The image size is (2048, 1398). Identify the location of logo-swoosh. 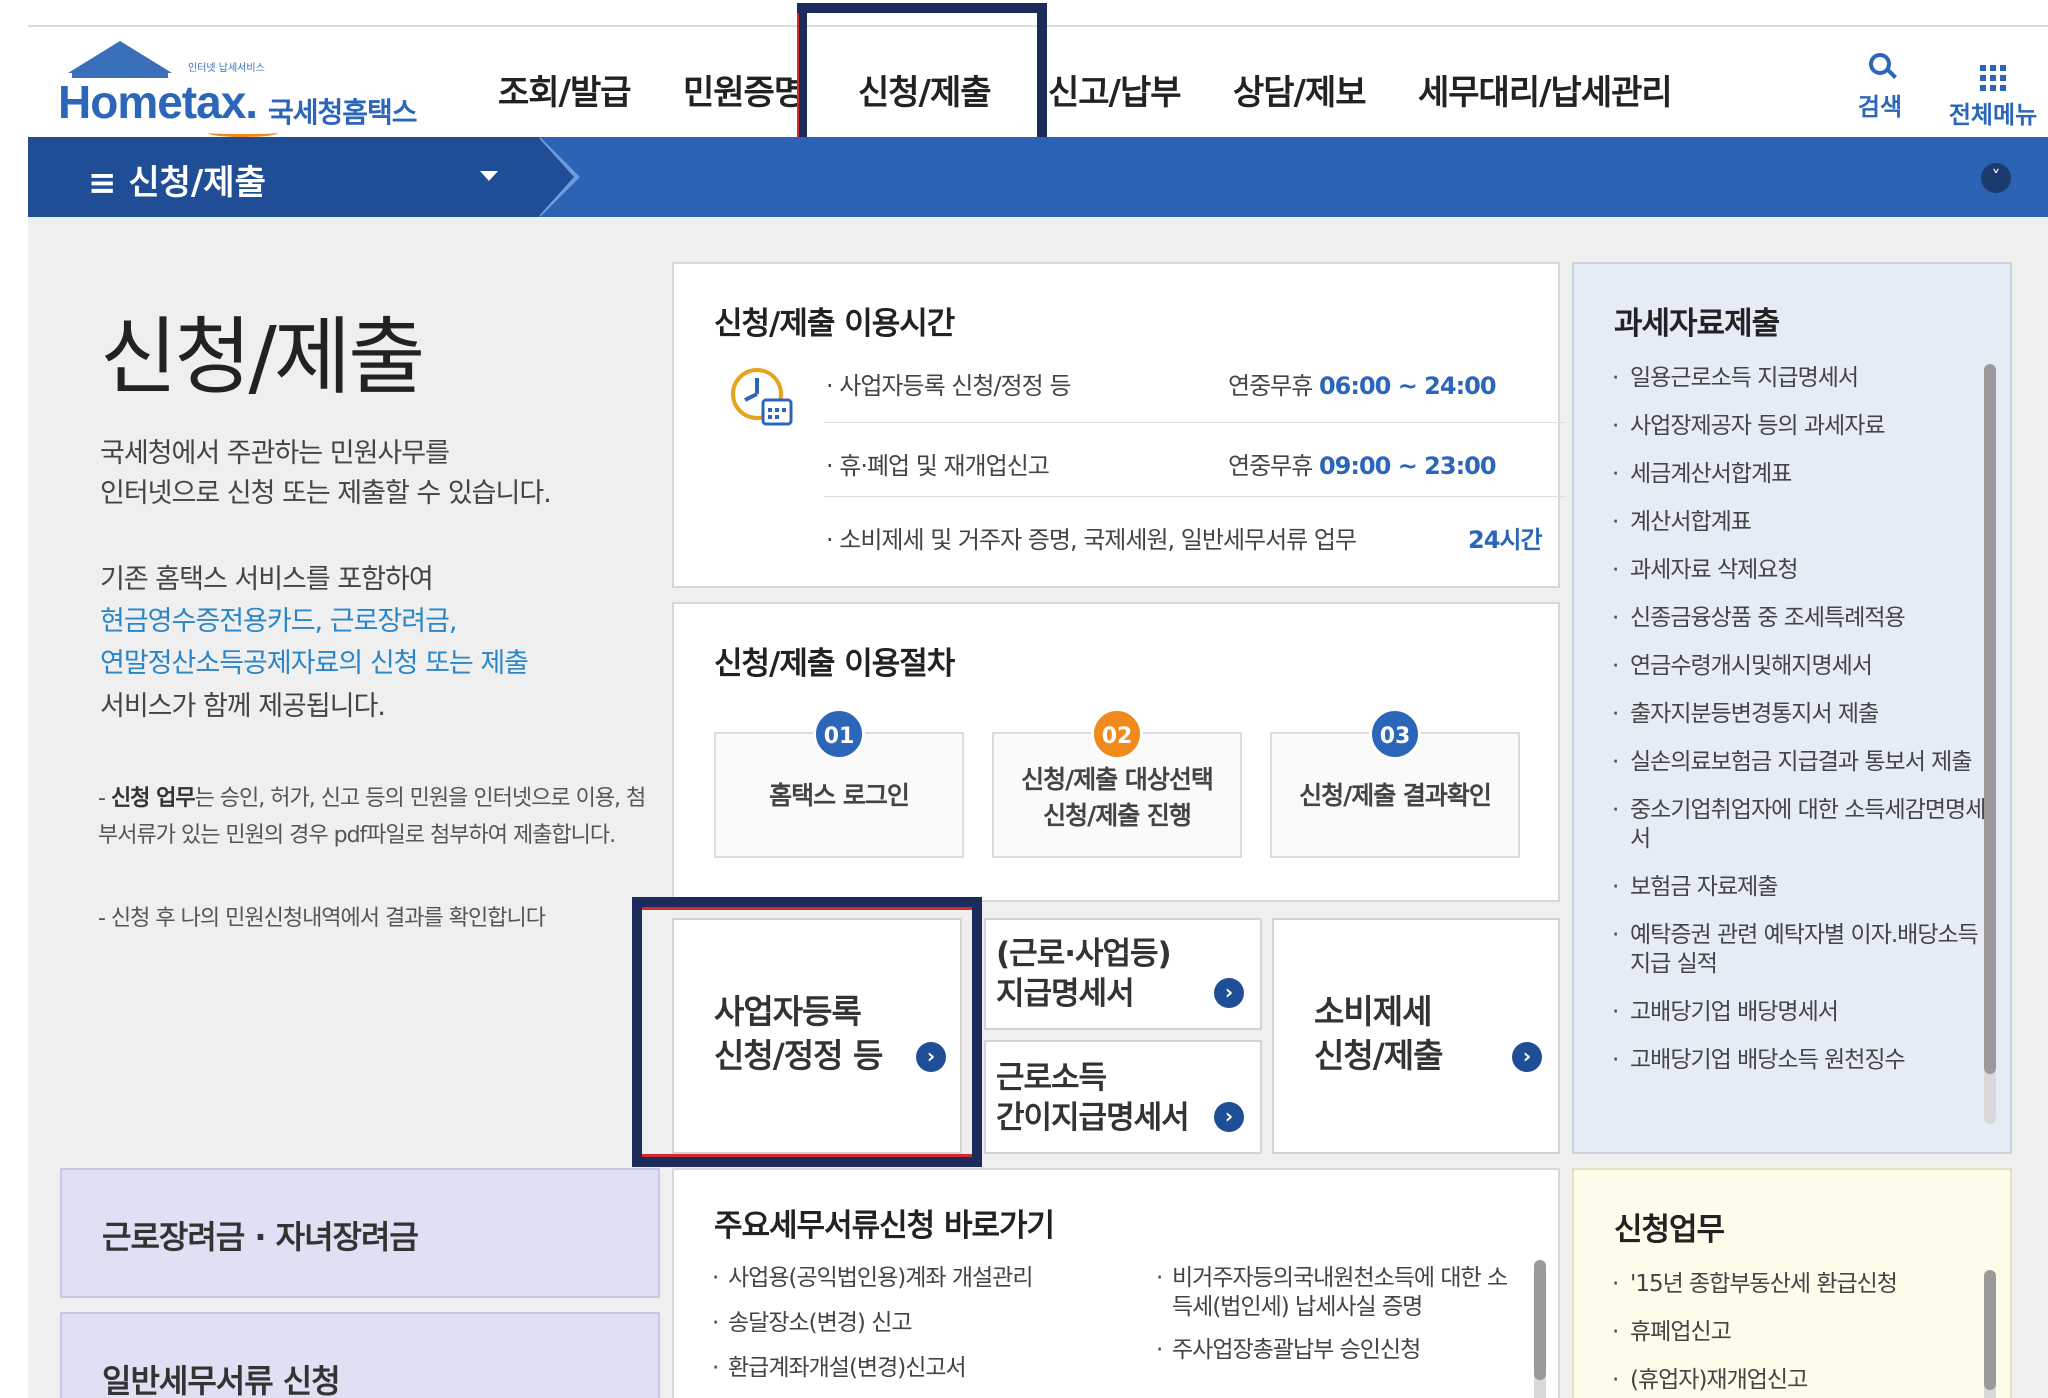
(243, 133).